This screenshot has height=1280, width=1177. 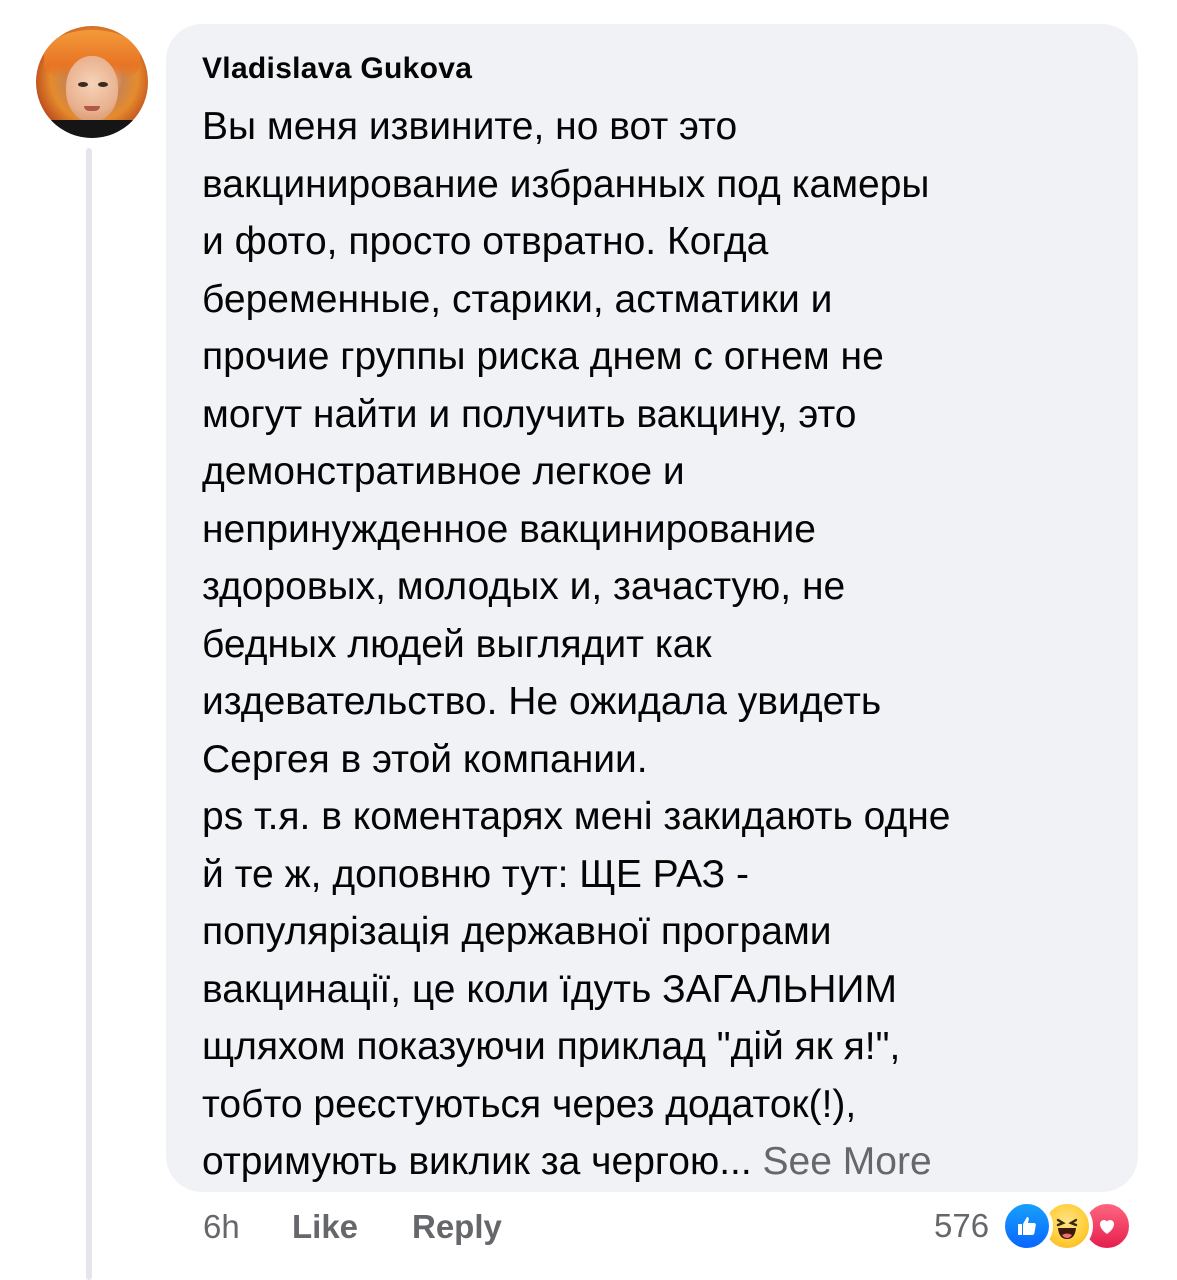 I want to click on comment-line: могут найти и получить вакцину, это, so click(x=529, y=414).